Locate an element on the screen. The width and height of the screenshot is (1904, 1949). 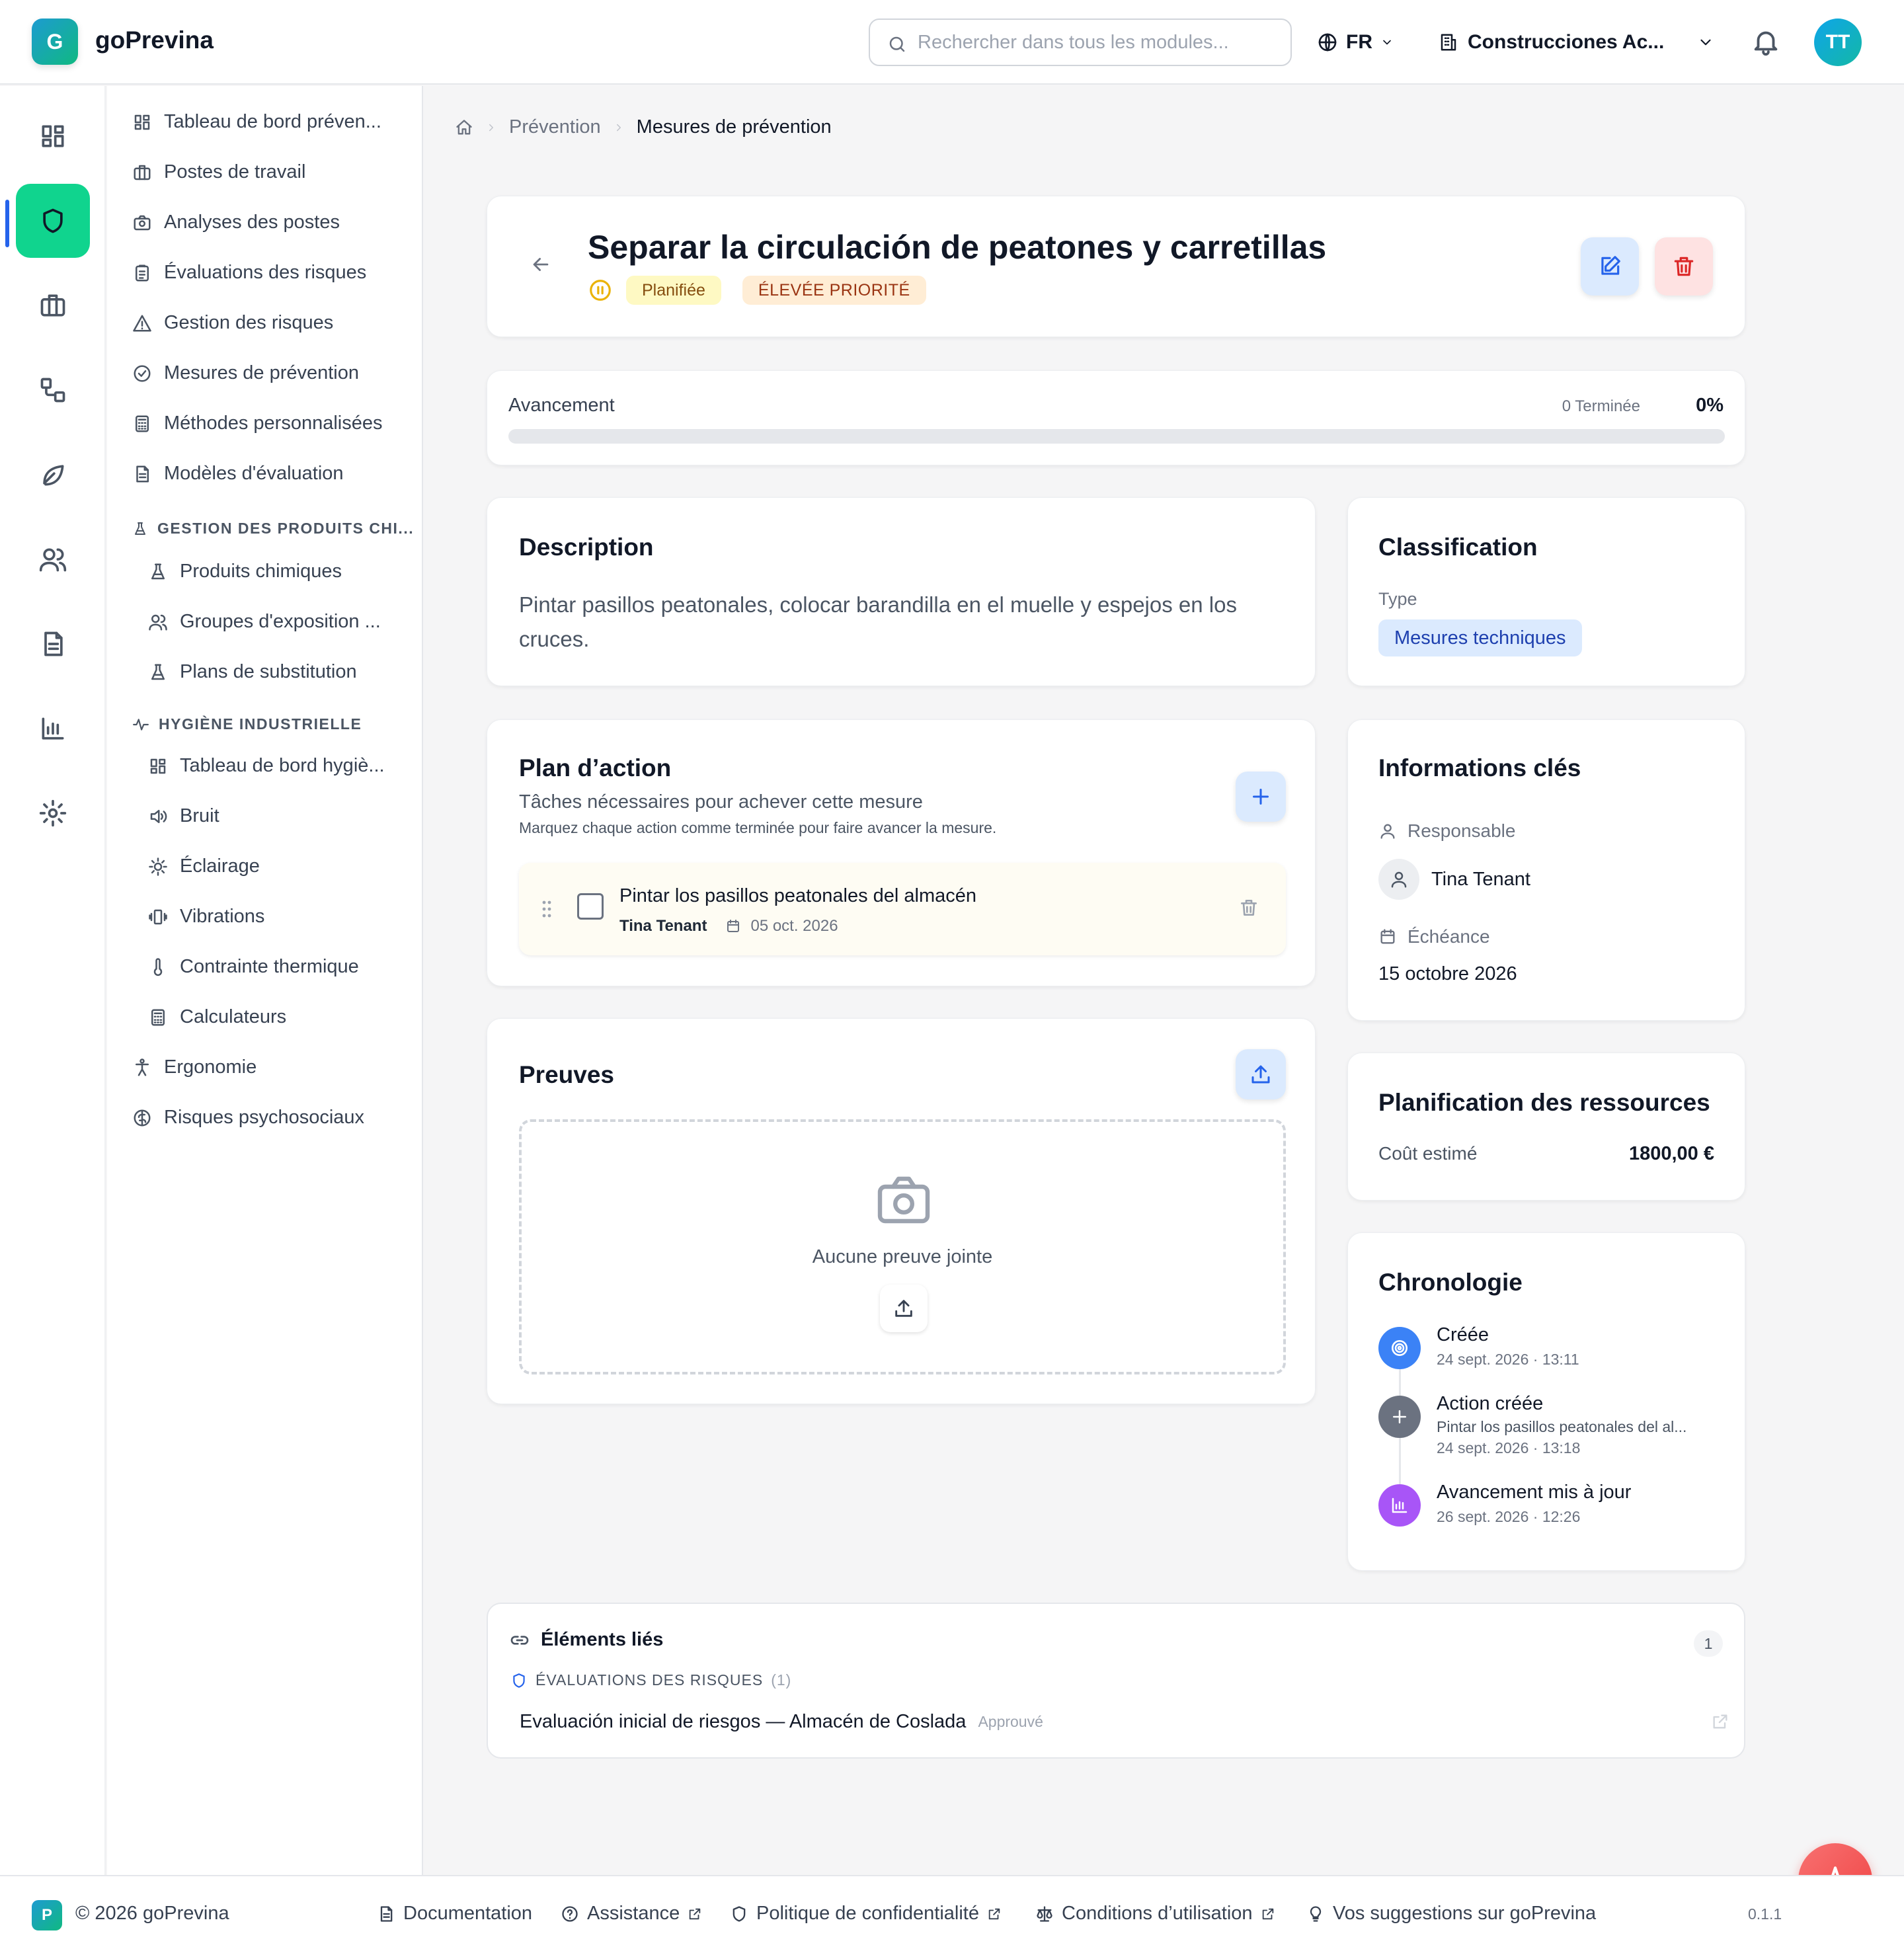
global-search is located at coordinates (1080, 43).